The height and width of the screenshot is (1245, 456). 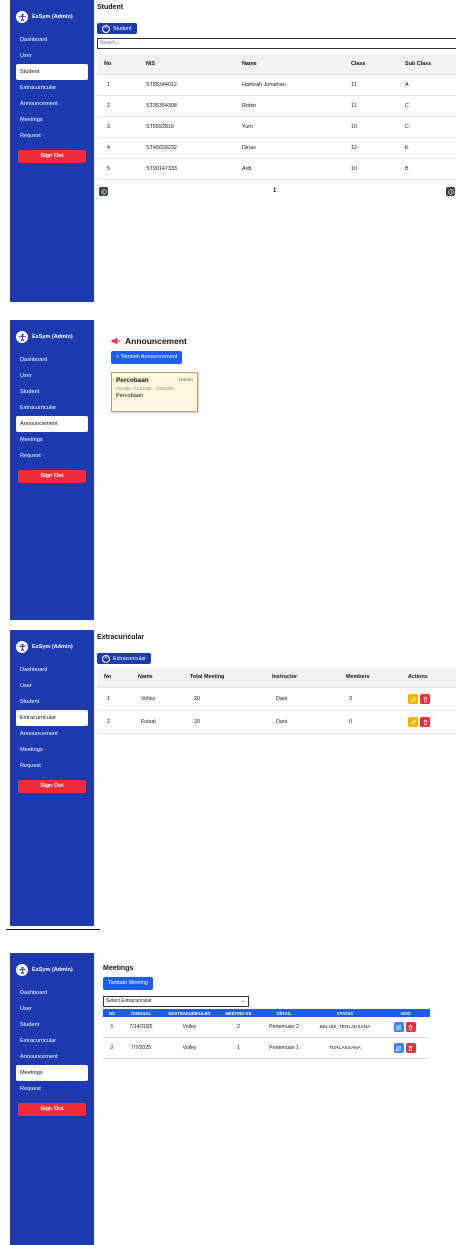 I want to click on column-header: STATUS, so click(x=345, y=1013).